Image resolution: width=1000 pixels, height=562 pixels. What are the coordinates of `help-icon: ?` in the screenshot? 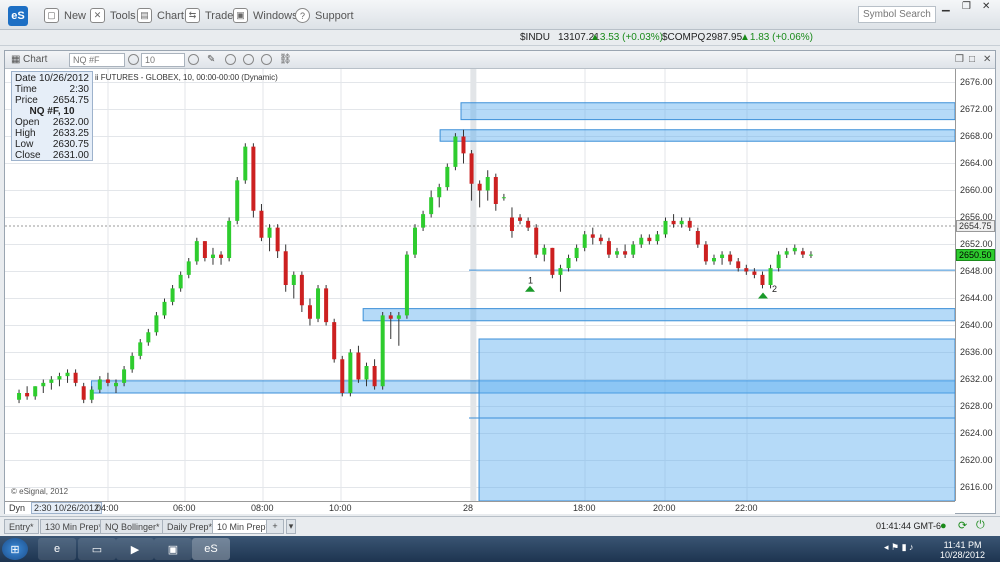 It's located at (302, 15).